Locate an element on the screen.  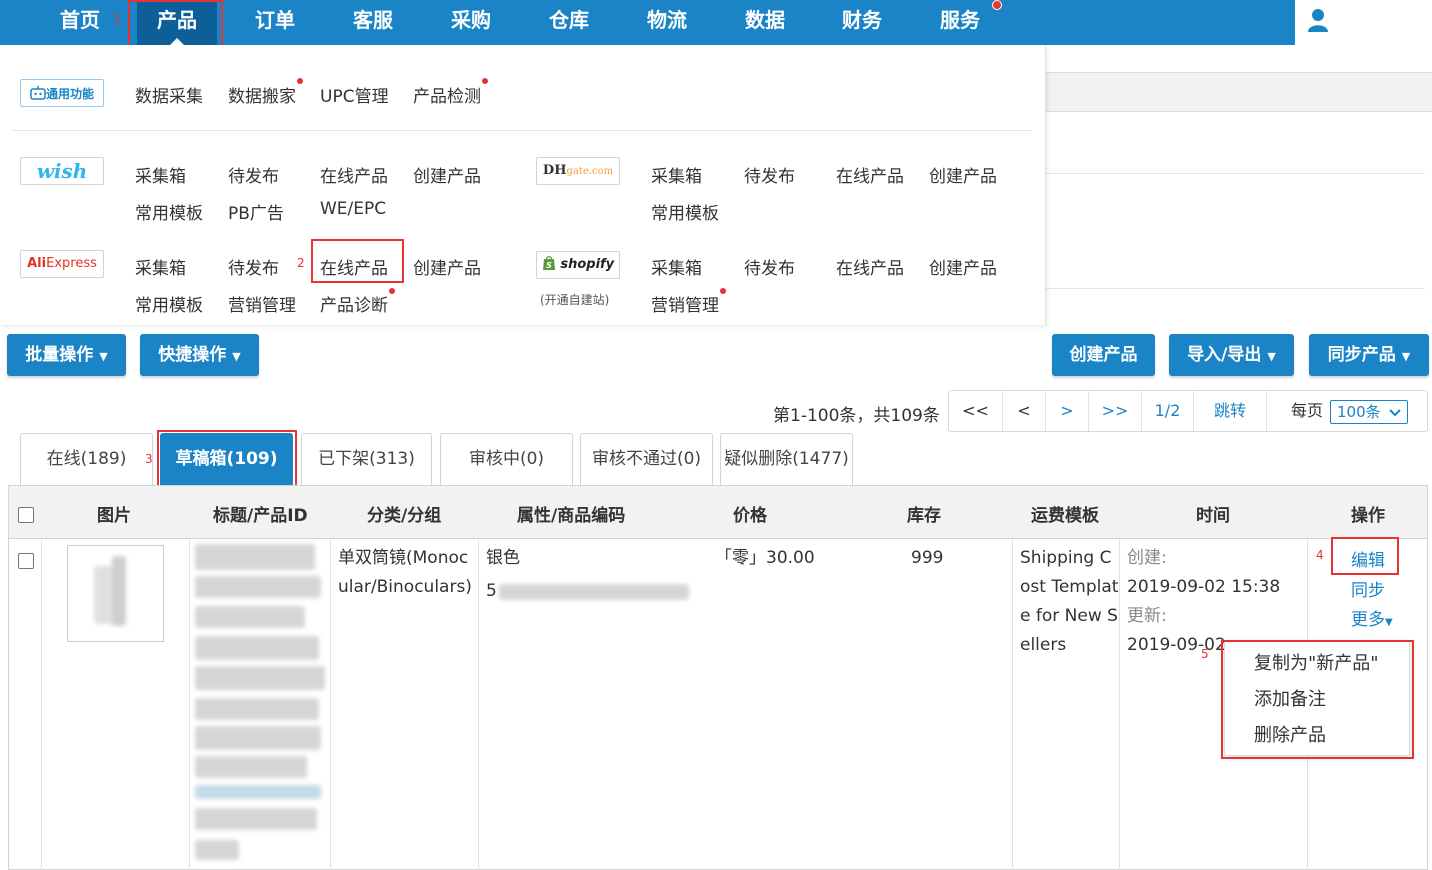
nav-service: 客服 is located at coordinates (373, 22).